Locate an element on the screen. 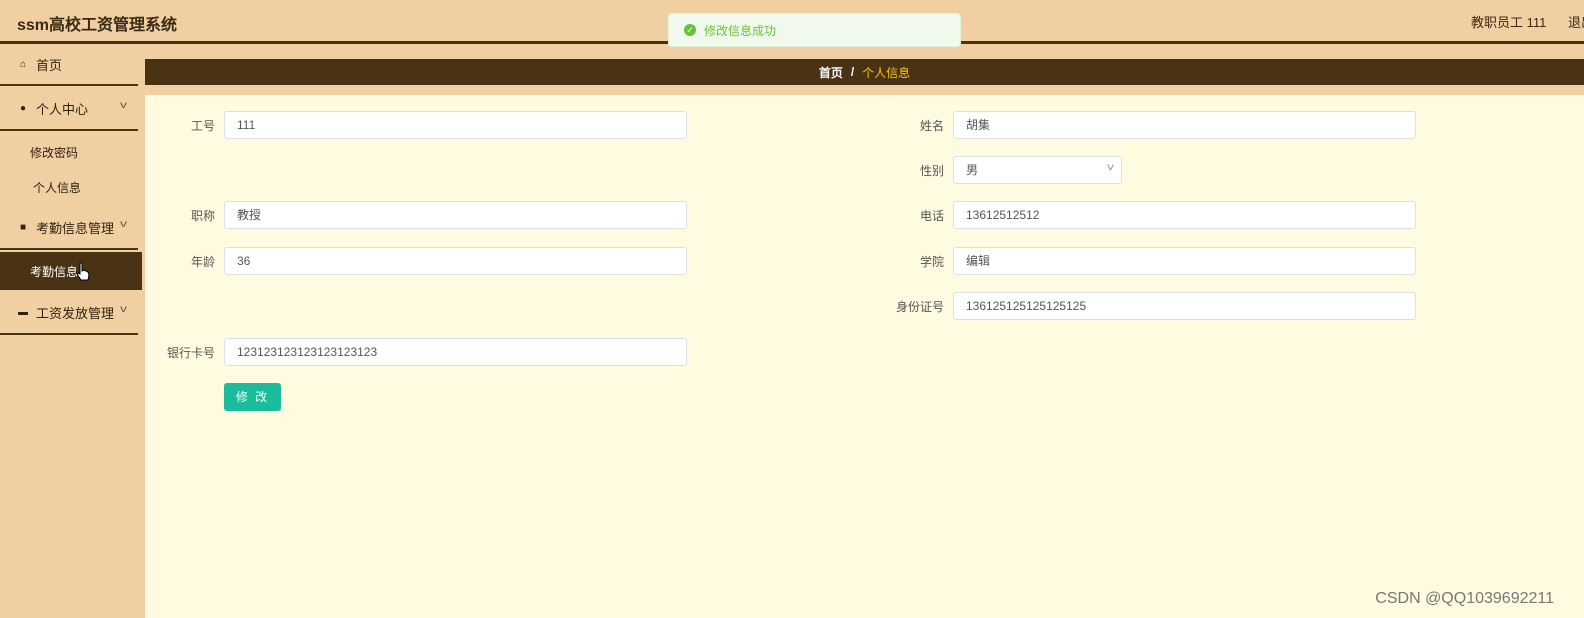 This screenshot has height=618, width=1584. sidebar-item-attendance-management: ■ 考勤信息管理 v is located at coordinates (69, 227).